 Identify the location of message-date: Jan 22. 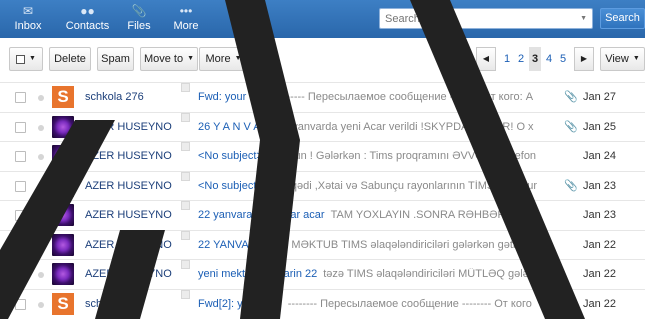
(600, 303).